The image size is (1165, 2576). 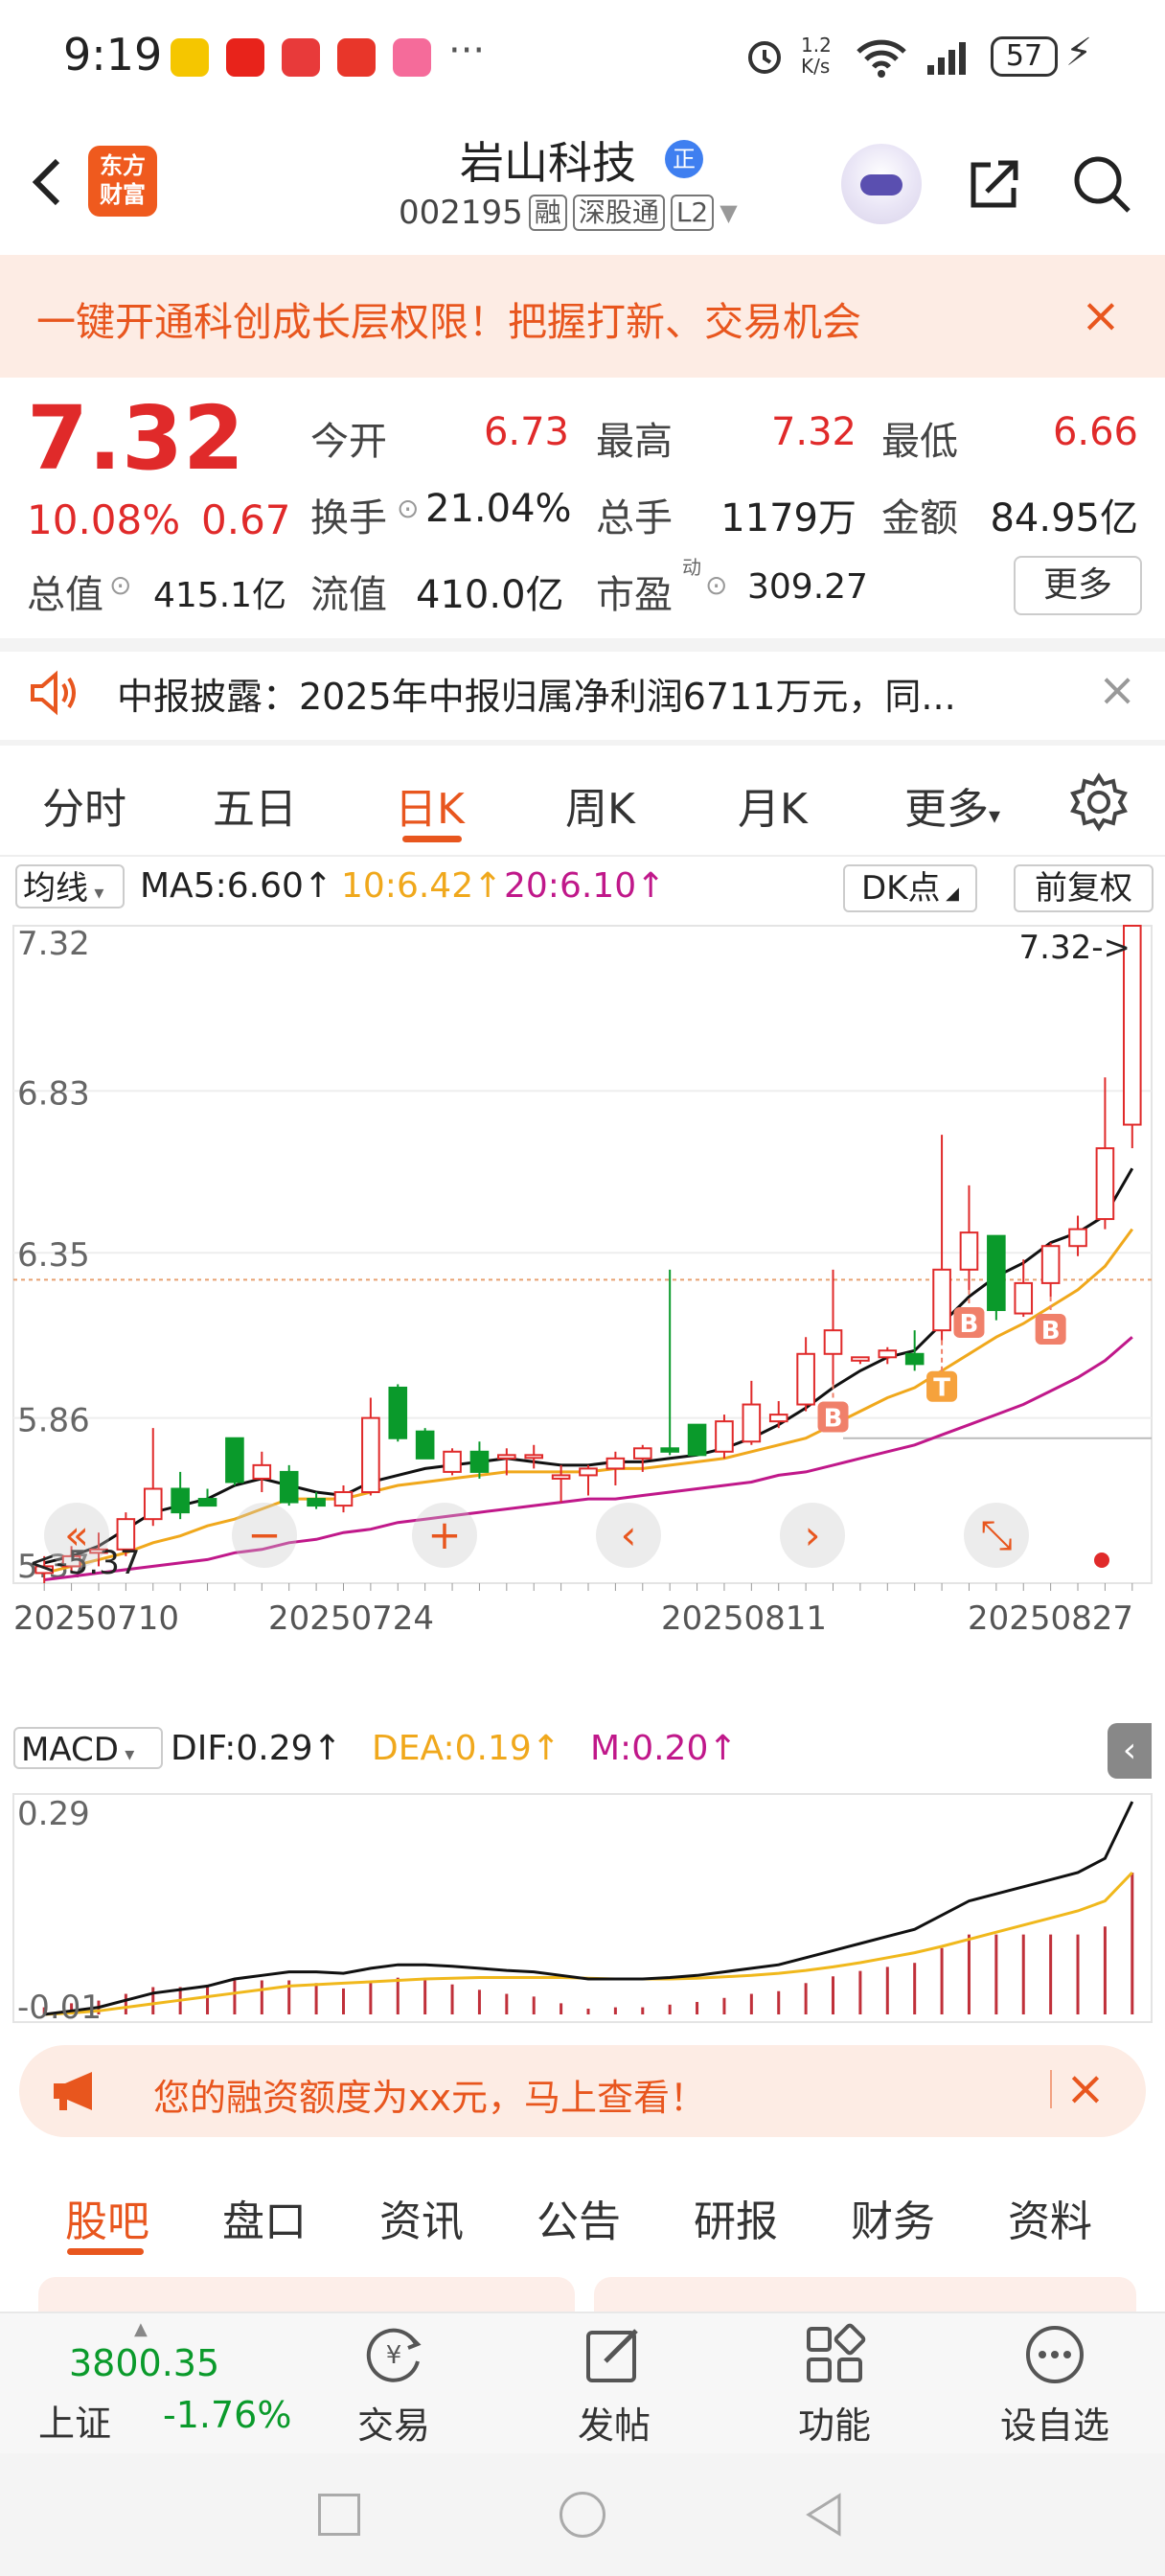 I want to click on zoom-out-icon: −, so click(x=264, y=1535).